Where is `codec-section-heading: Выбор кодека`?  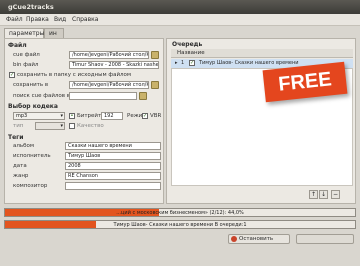 codec-section-heading: Выбор кодека is located at coordinates (33, 106).